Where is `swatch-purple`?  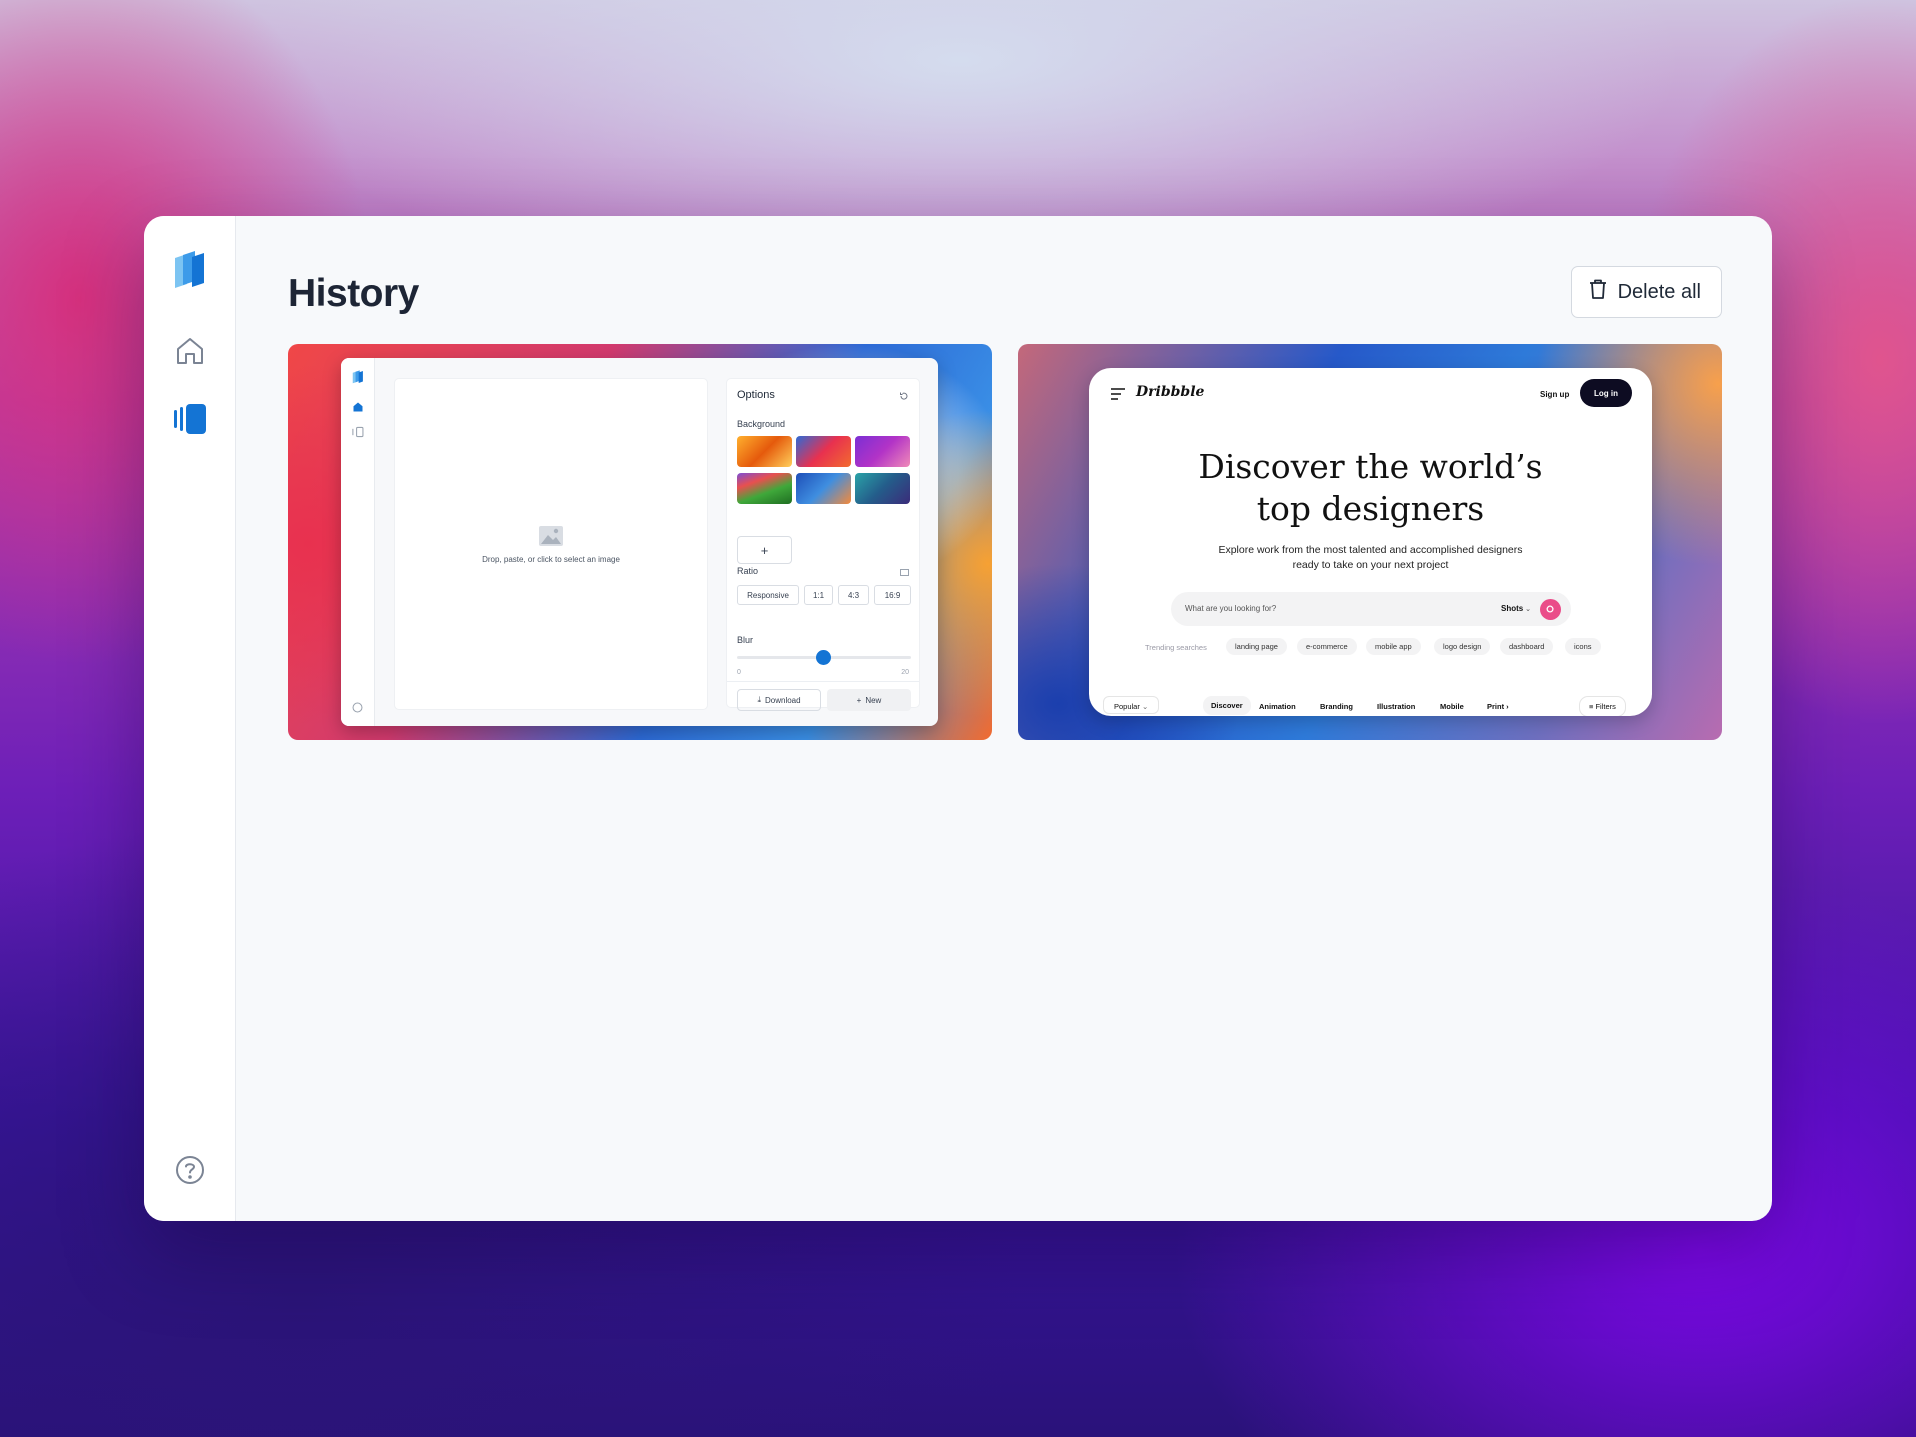
swatch-purple is located at coordinates (882, 451).